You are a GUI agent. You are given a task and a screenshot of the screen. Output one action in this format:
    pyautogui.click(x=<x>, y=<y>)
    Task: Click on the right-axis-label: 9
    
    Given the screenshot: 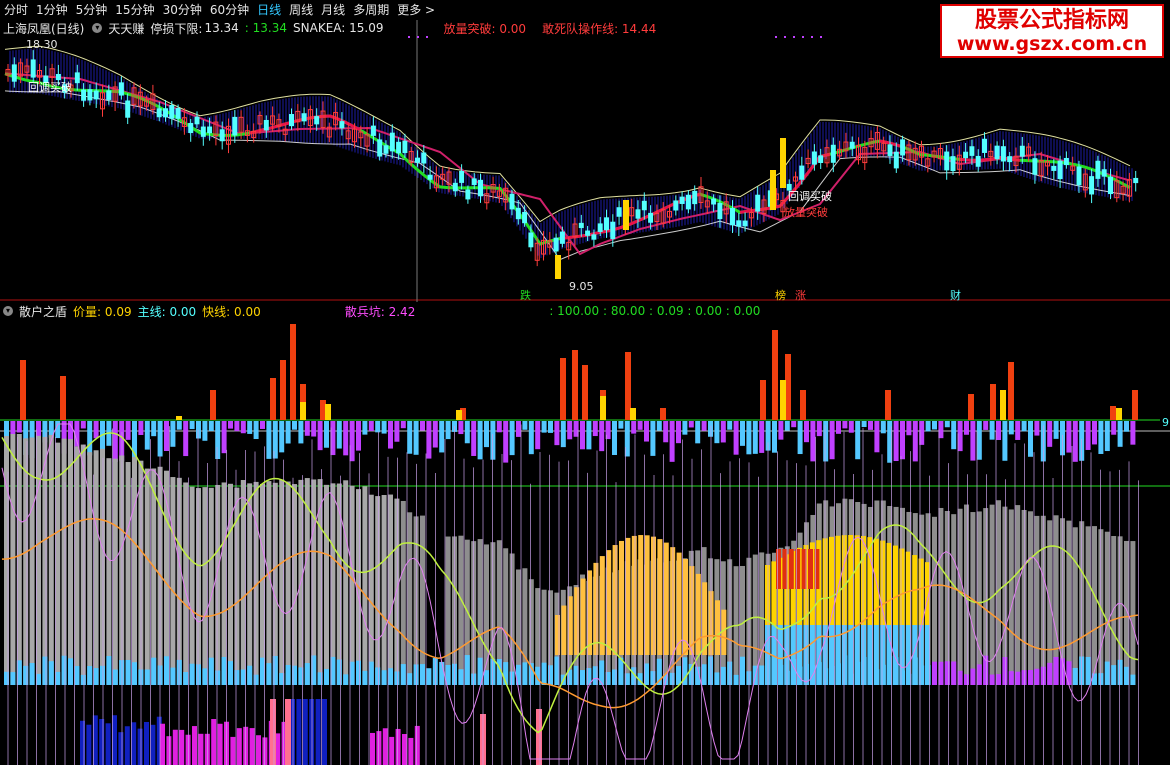 What is the action you would take?
    pyautogui.click(x=1165, y=422)
    